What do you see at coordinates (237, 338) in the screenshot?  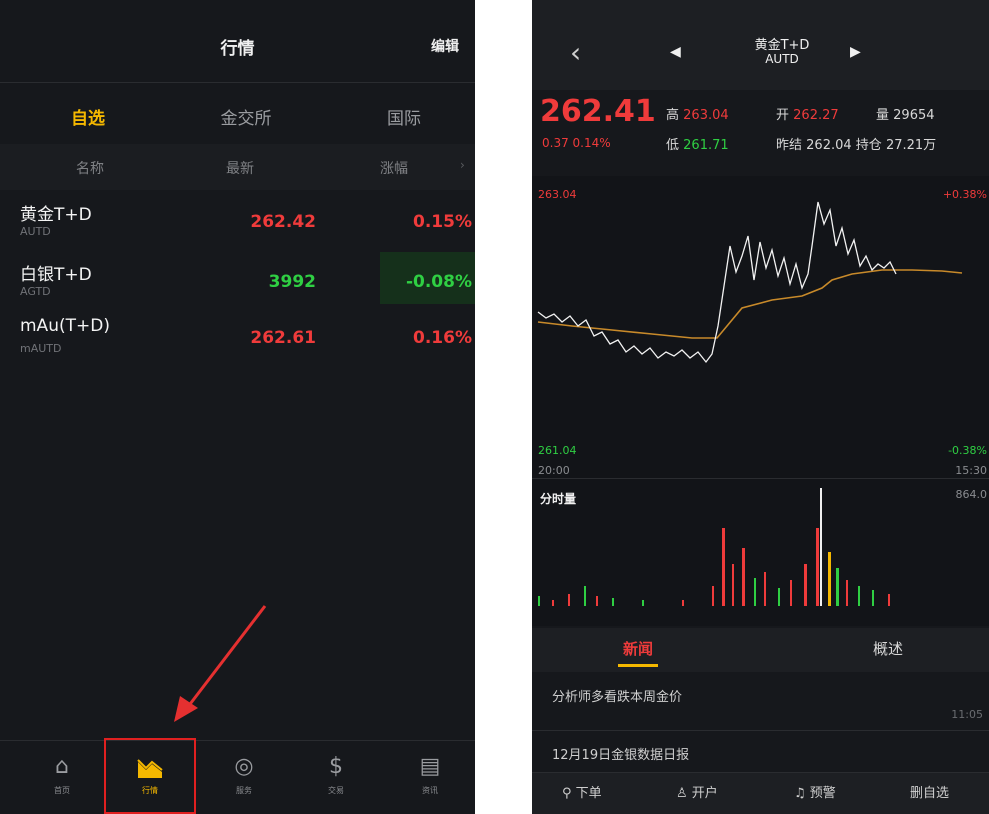 I see `table-row: mAu(T+D) mAUTD 262.61 0.16%` at bounding box center [237, 338].